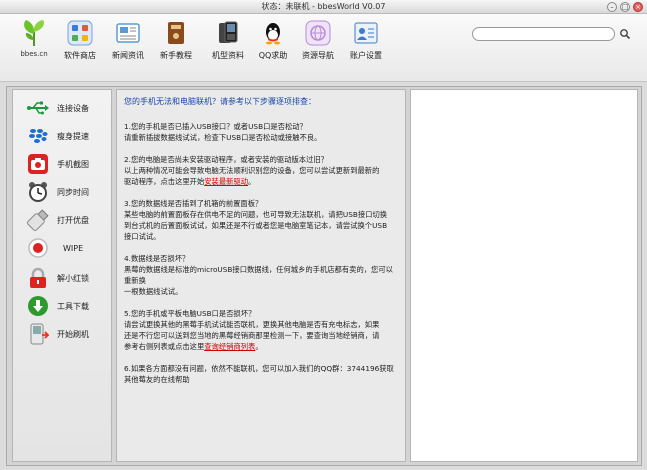 This screenshot has height=470, width=647. What do you see at coordinates (612, 7) in the screenshot?
I see `minimize-button: –` at bounding box center [612, 7].